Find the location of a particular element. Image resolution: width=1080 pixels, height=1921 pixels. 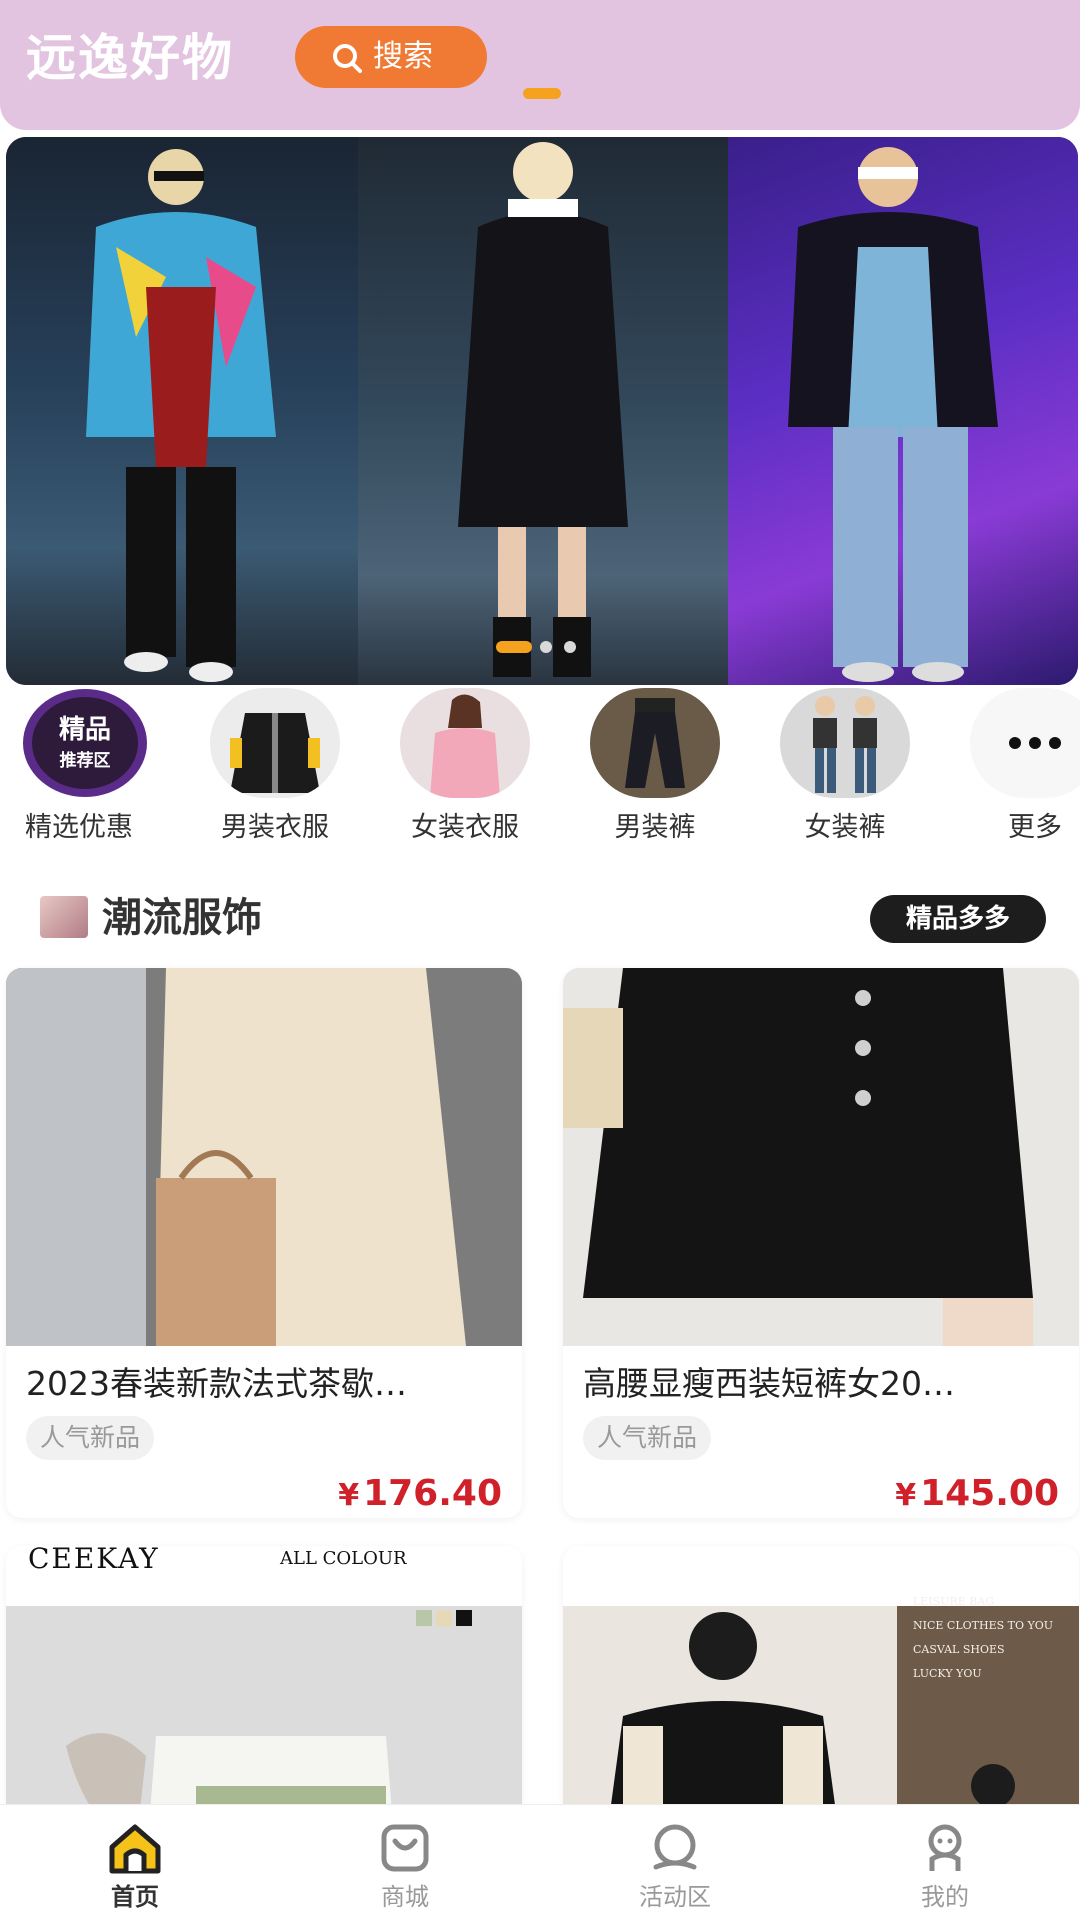

category-mens-pants: 男装裤 is located at coordinates (645, 768).